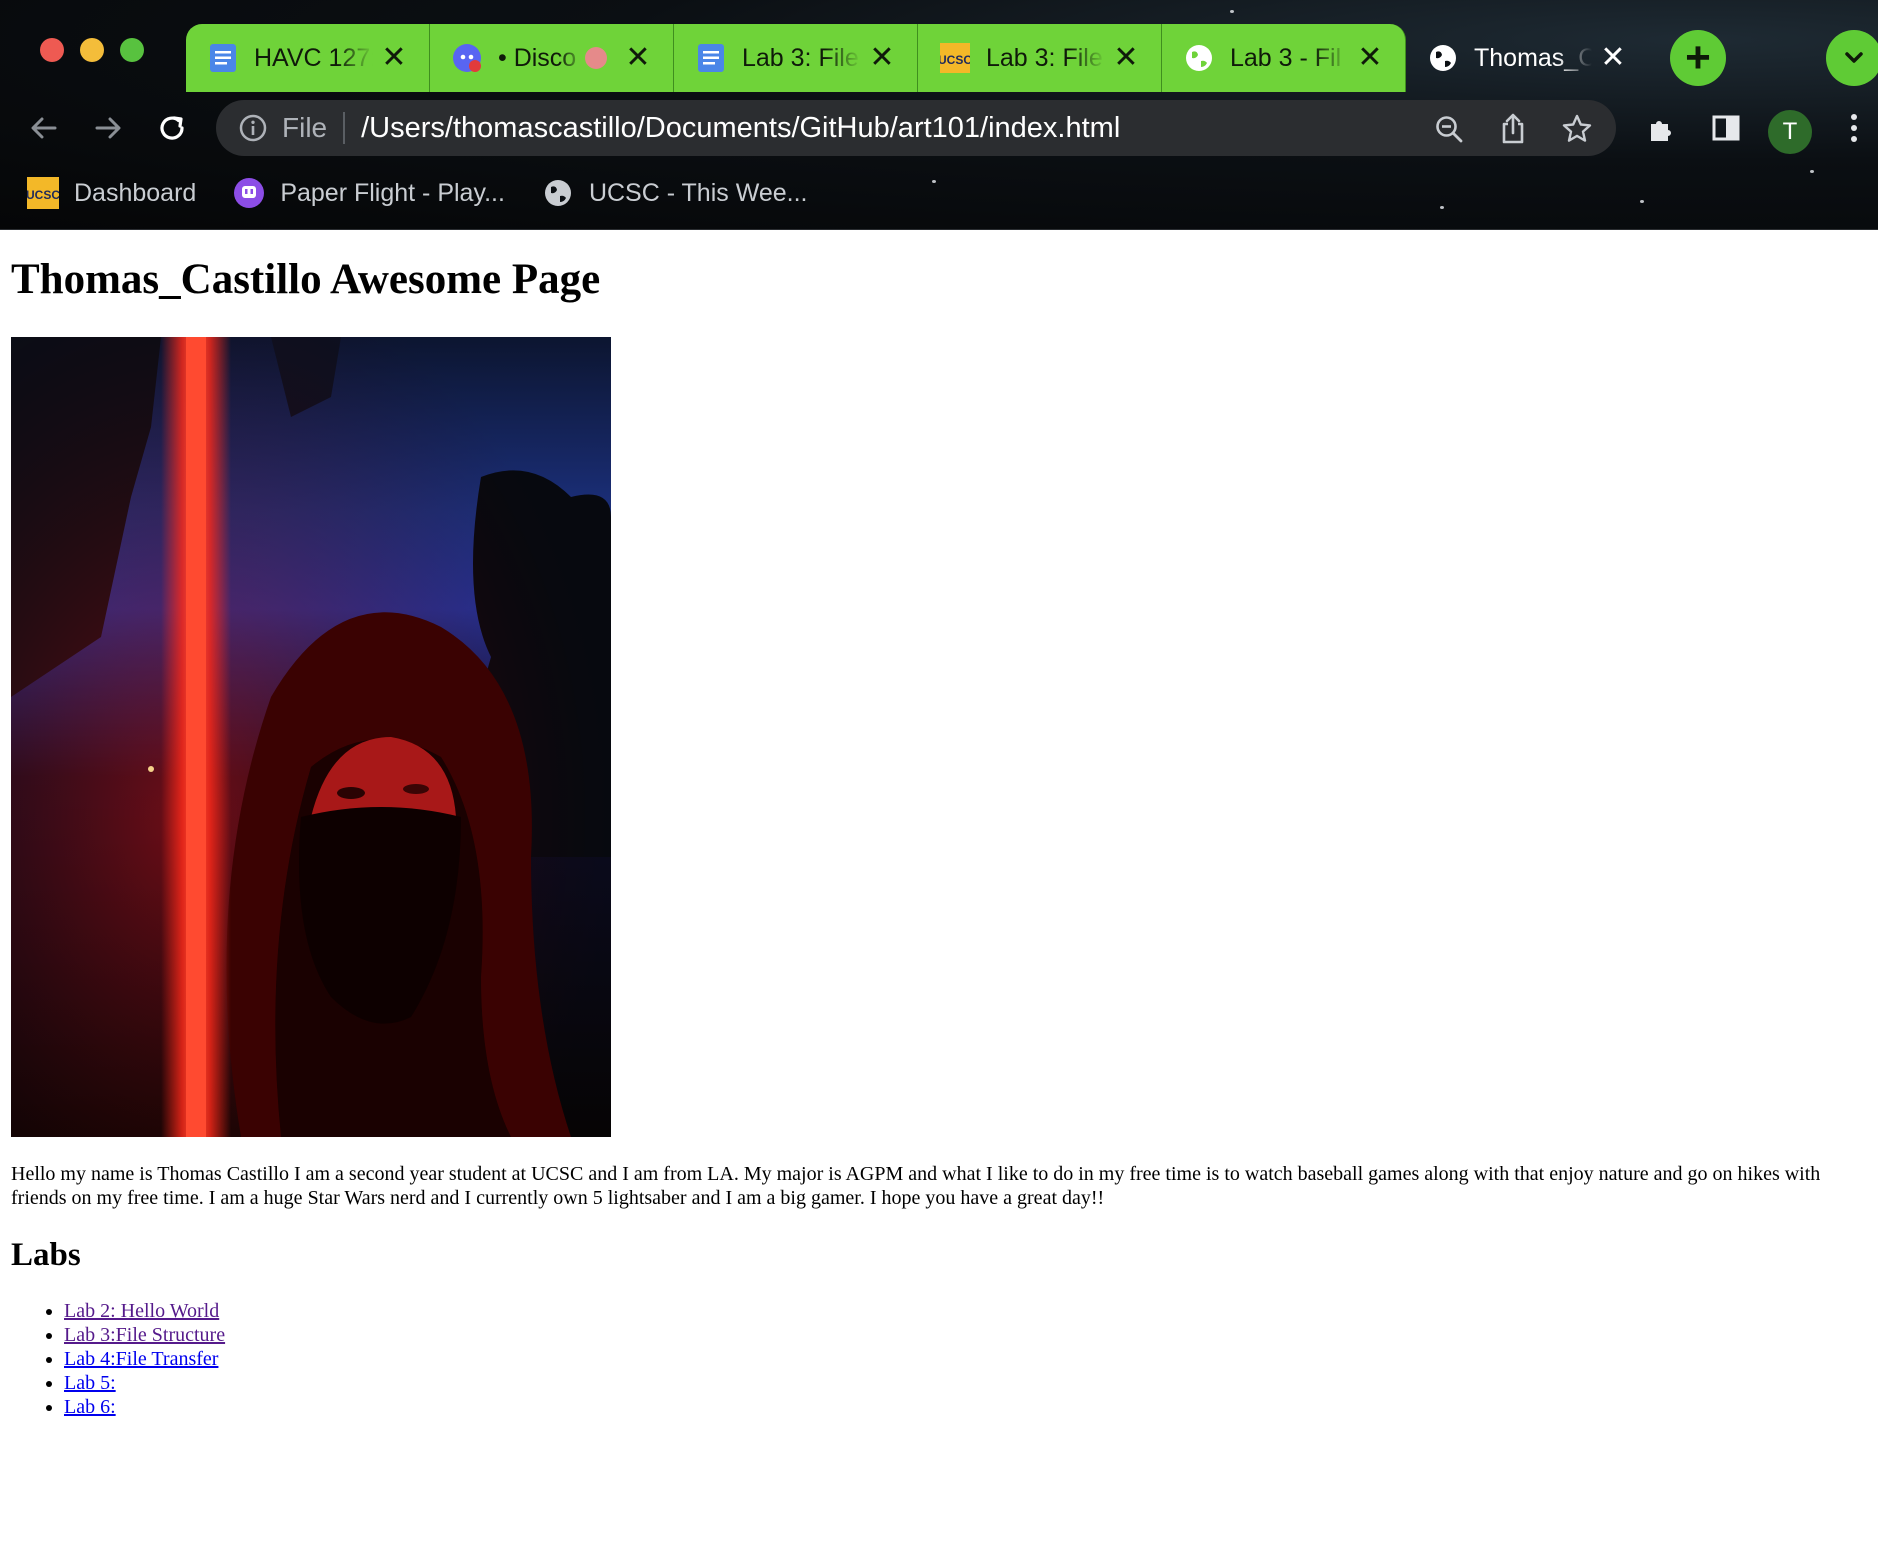 Image resolution: width=1878 pixels, height=1564 pixels. I want to click on menu-button, so click(1854, 128).